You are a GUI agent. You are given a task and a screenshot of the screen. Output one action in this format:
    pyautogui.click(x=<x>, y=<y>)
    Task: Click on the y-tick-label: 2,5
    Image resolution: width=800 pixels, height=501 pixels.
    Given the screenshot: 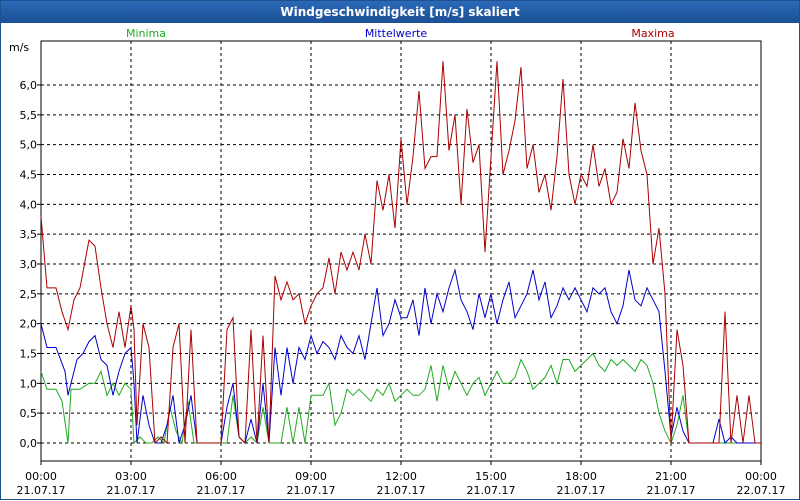 What is the action you would take?
    pyautogui.click(x=29, y=294)
    